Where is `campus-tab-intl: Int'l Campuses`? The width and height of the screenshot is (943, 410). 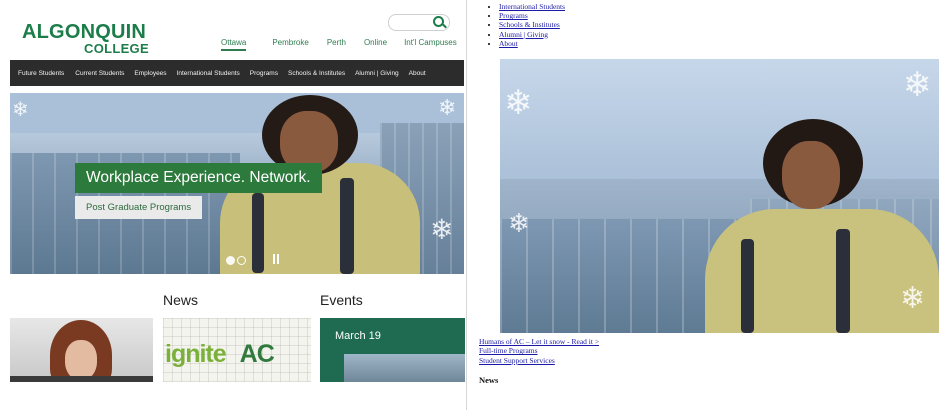
campus-tab-intl: Int'l Campuses is located at coordinates (430, 44).